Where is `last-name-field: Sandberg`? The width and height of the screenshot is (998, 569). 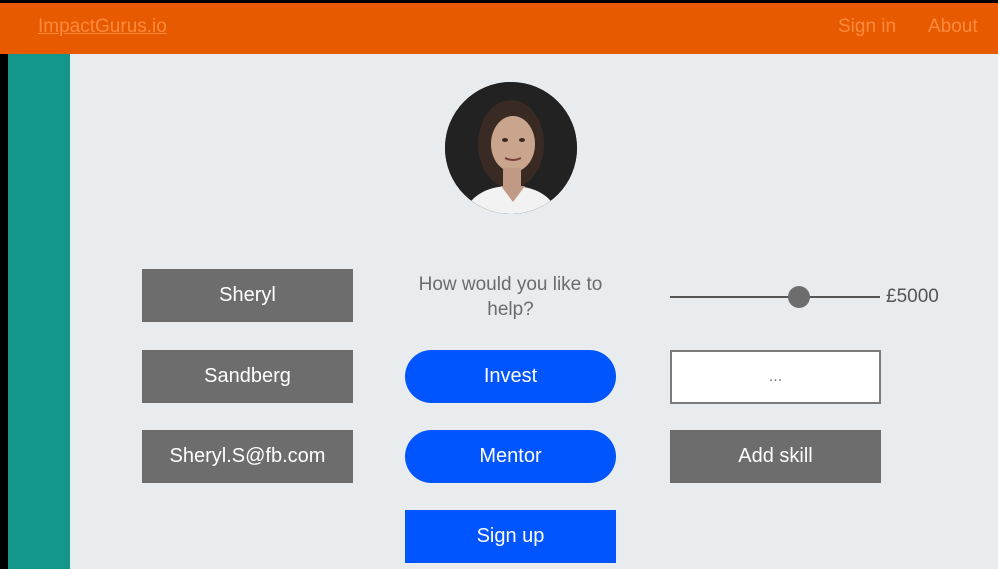 last-name-field: Sandberg is located at coordinates (247, 376).